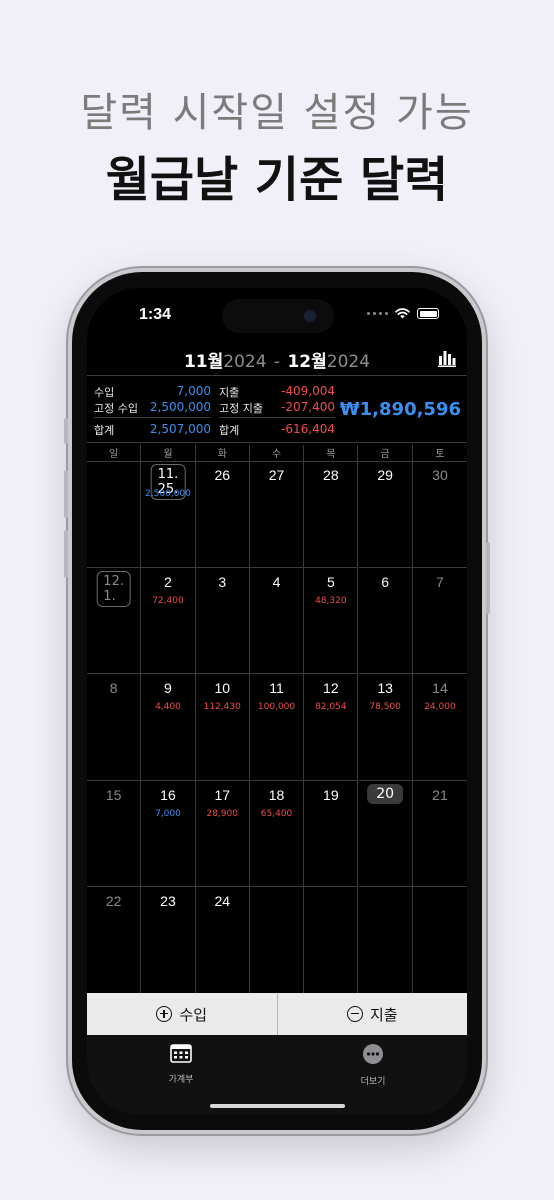  I want to click on calendar-day-cell: 19, so click(331, 834).